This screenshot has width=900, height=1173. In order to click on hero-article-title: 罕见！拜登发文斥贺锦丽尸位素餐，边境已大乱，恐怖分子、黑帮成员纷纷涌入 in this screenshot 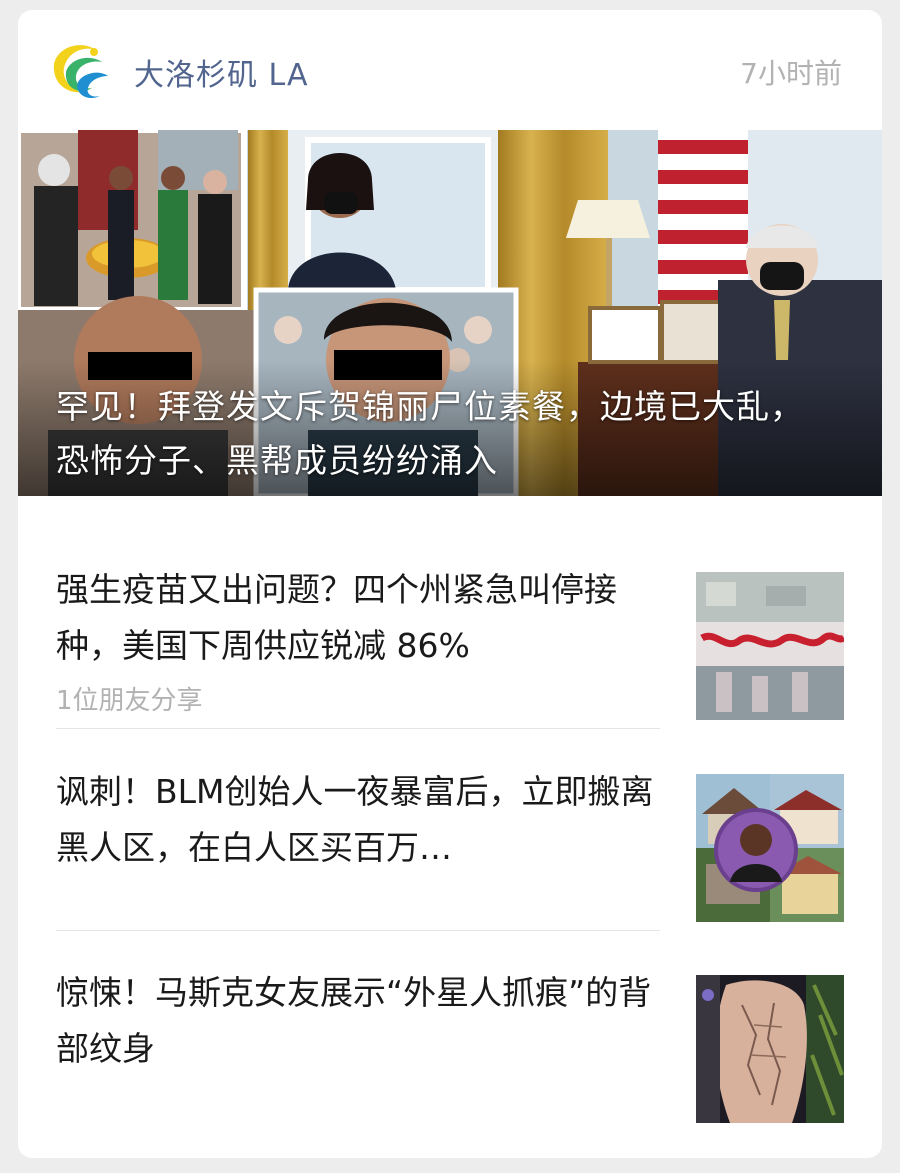, I will do `click(444, 434)`.